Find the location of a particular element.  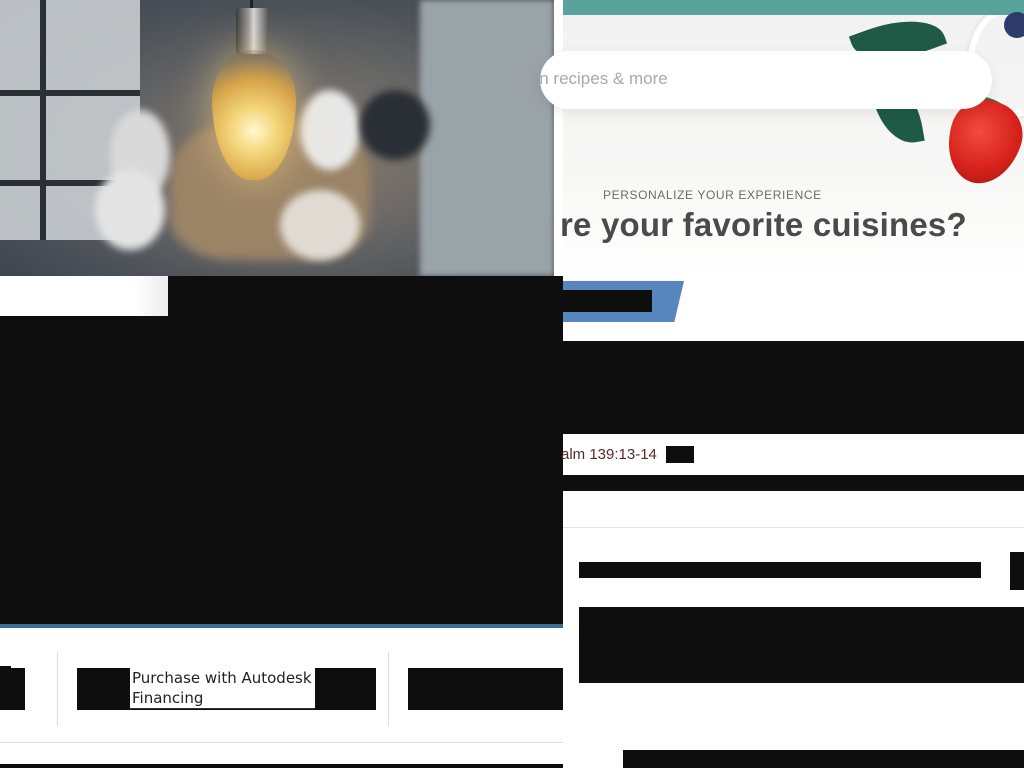

recipe-search-box: ion recipes & more is located at coordinates (766, 80).